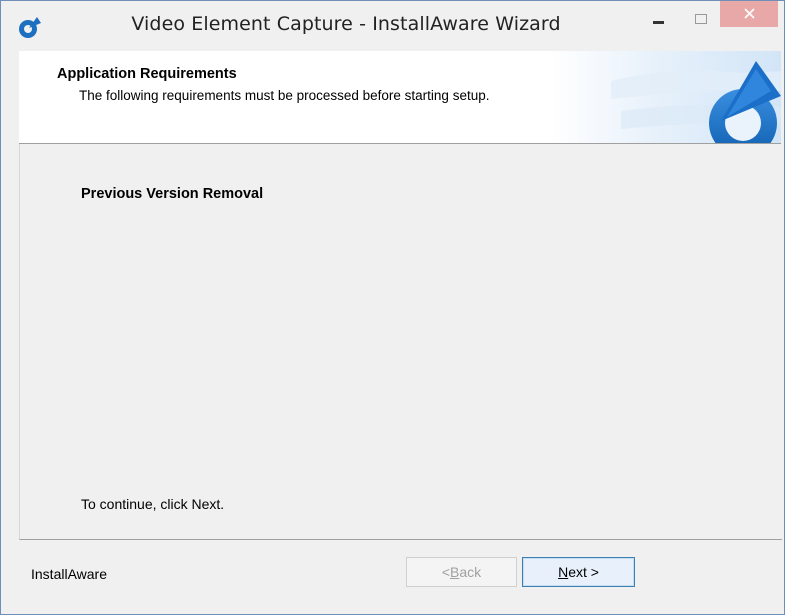 The height and width of the screenshot is (615, 785). What do you see at coordinates (153, 504) in the screenshot?
I see `continue-instruction: To continue, click Next.` at bounding box center [153, 504].